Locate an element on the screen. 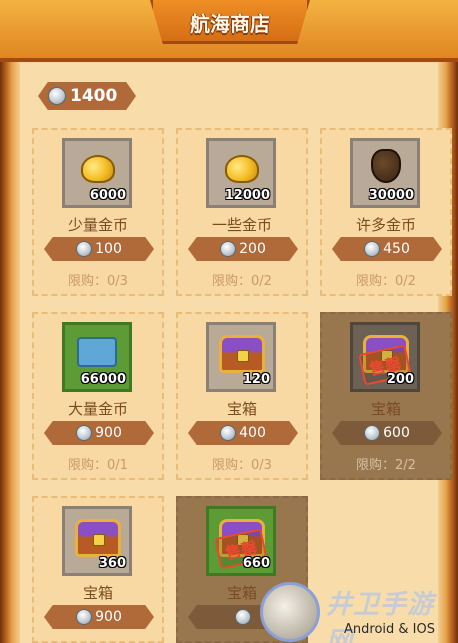 The image size is (458, 643). item-price: 600 is located at coordinates (396, 433).